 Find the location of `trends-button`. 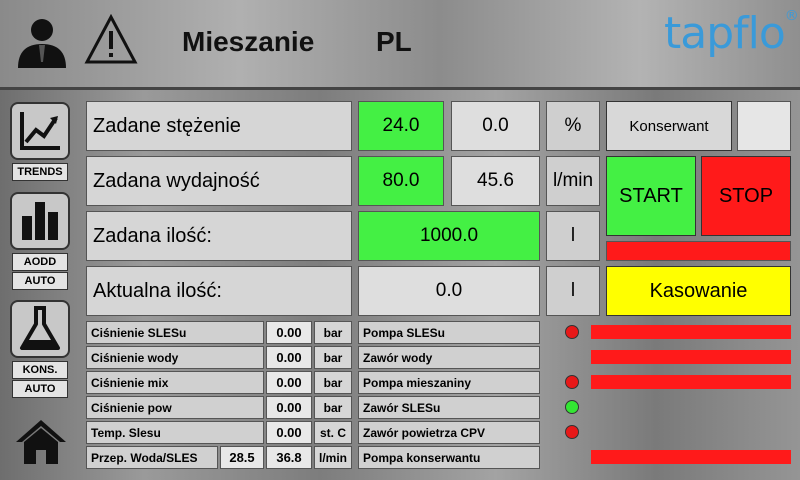

trends-button is located at coordinates (40, 131).